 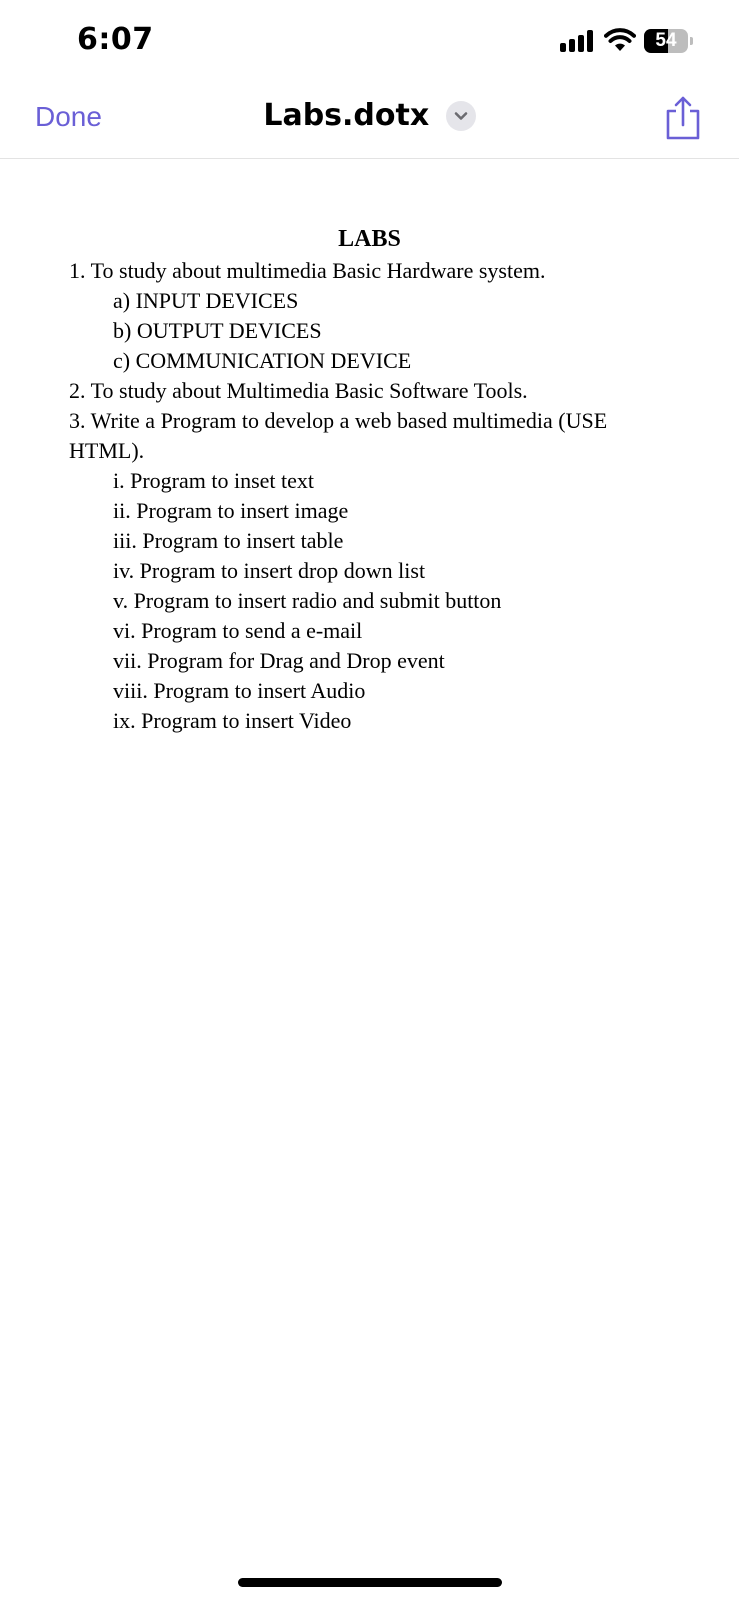 What do you see at coordinates (369, 42) in the screenshot?
I see `status-bar: 6:07 54` at bounding box center [369, 42].